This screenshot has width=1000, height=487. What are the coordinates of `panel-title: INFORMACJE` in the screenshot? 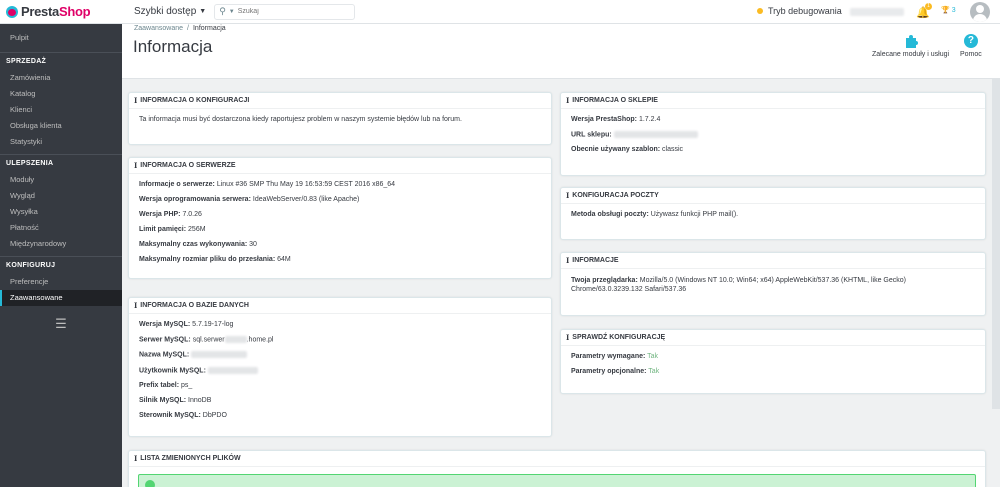 It's located at (595, 260).